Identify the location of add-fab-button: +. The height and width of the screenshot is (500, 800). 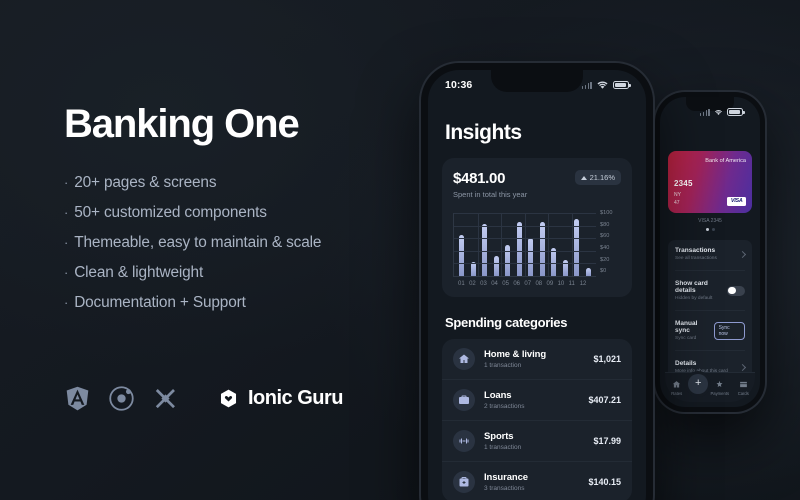
(698, 383).